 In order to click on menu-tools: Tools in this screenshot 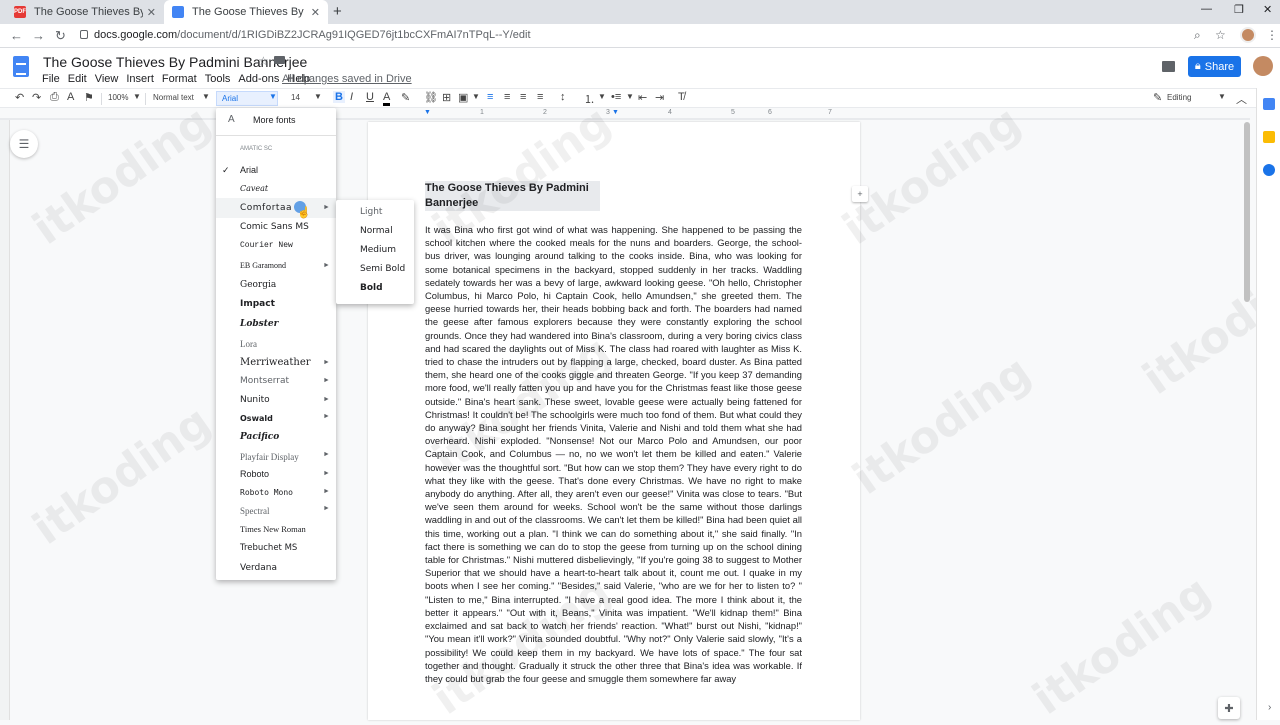, I will do `click(218, 79)`.